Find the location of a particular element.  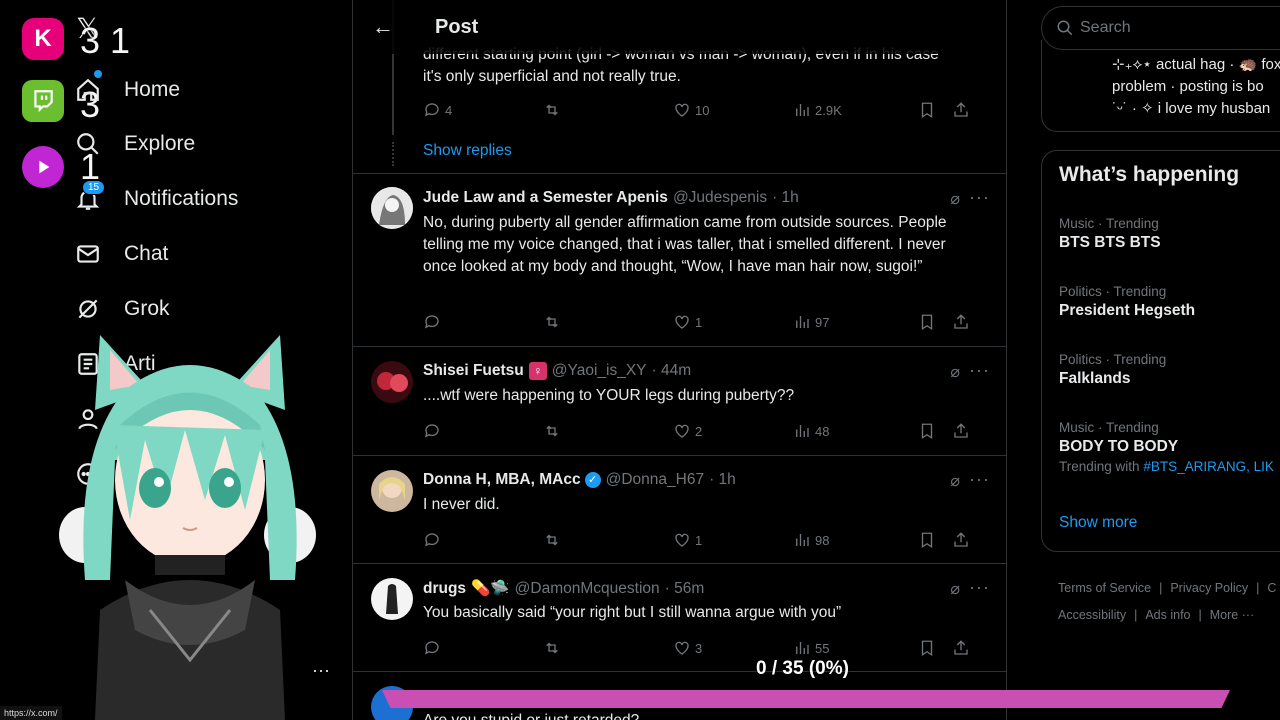

search-input: Search is located at coordinates (1160, 28).